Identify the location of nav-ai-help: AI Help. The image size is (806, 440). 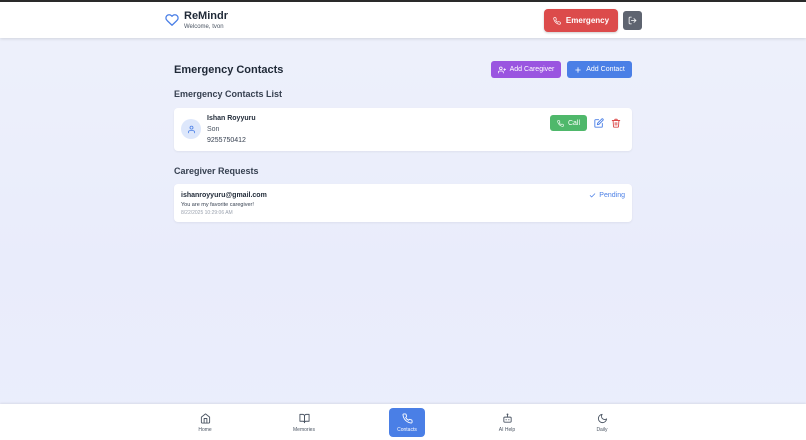
(507, 422).